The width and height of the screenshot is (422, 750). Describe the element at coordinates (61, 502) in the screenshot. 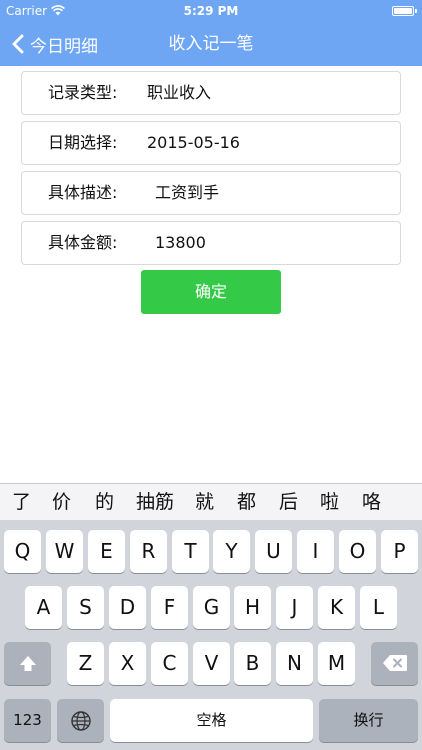

I see `candidate-word: 价` at that location.